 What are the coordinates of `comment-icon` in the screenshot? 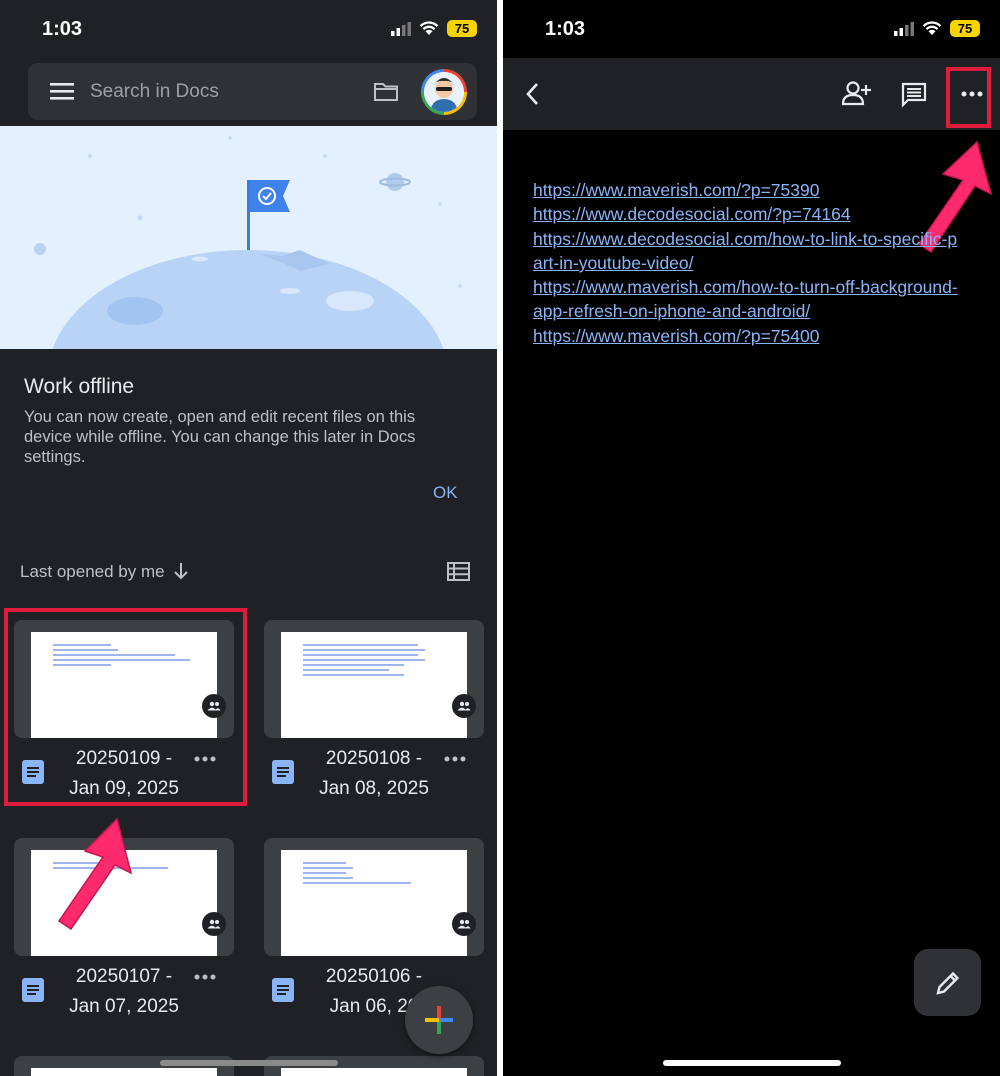 It's located at (914, 95).